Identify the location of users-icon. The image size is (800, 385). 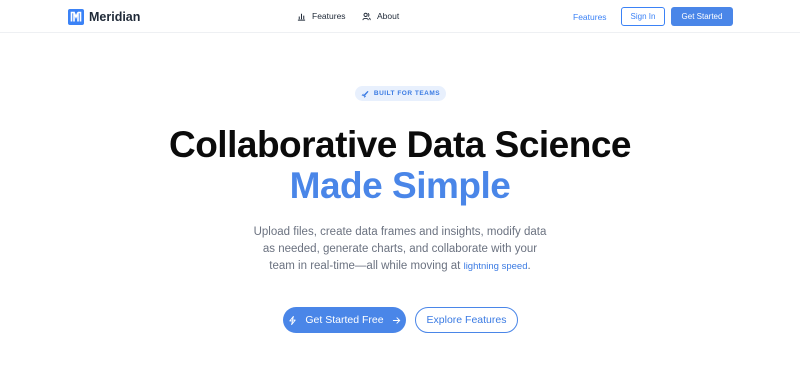
(366, 16).